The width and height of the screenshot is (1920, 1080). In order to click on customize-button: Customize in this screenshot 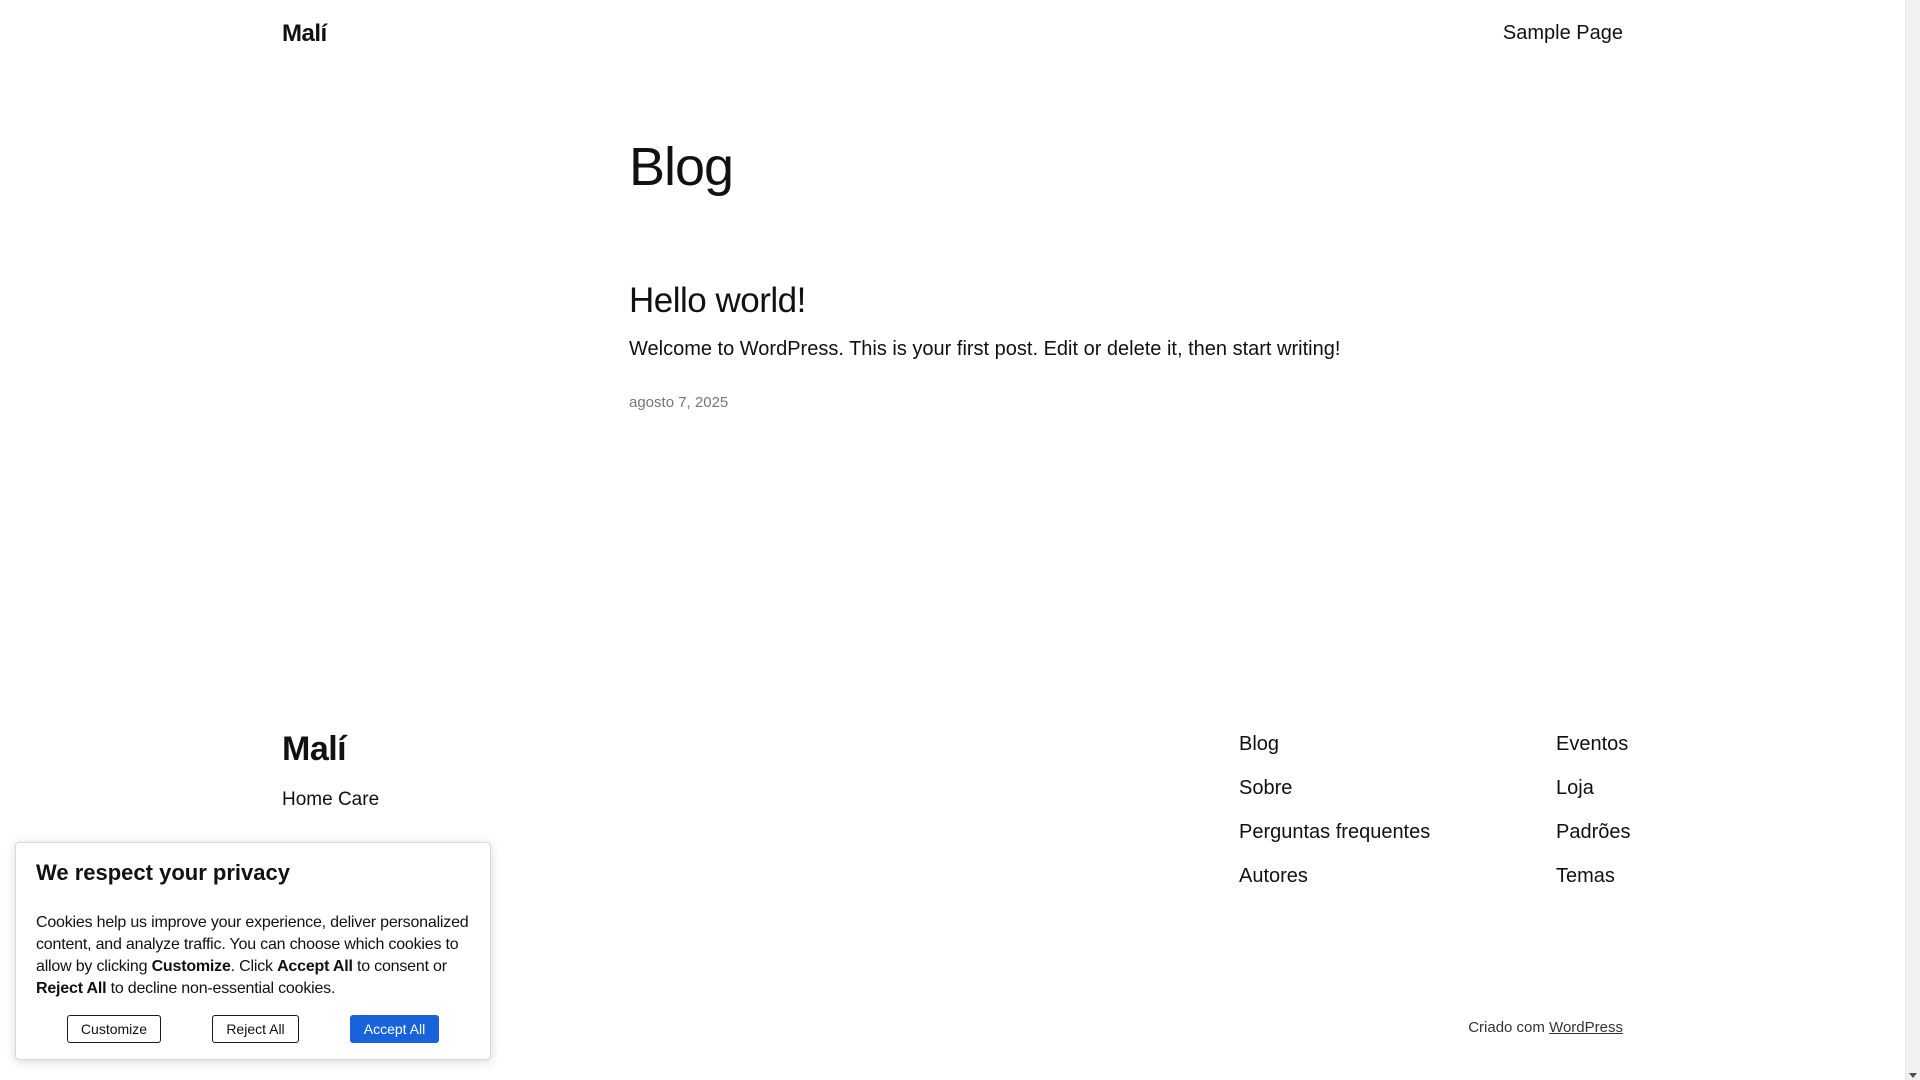, I will do `click(114, 1029)`.